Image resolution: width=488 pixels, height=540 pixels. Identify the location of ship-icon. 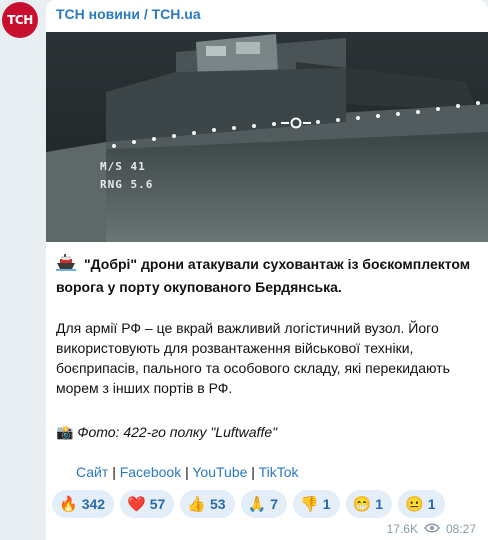
(66, 265).